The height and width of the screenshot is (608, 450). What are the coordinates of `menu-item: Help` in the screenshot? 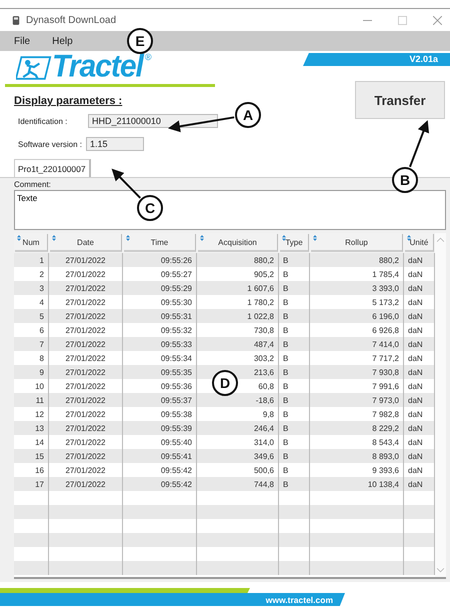 It's located at (62, 41).